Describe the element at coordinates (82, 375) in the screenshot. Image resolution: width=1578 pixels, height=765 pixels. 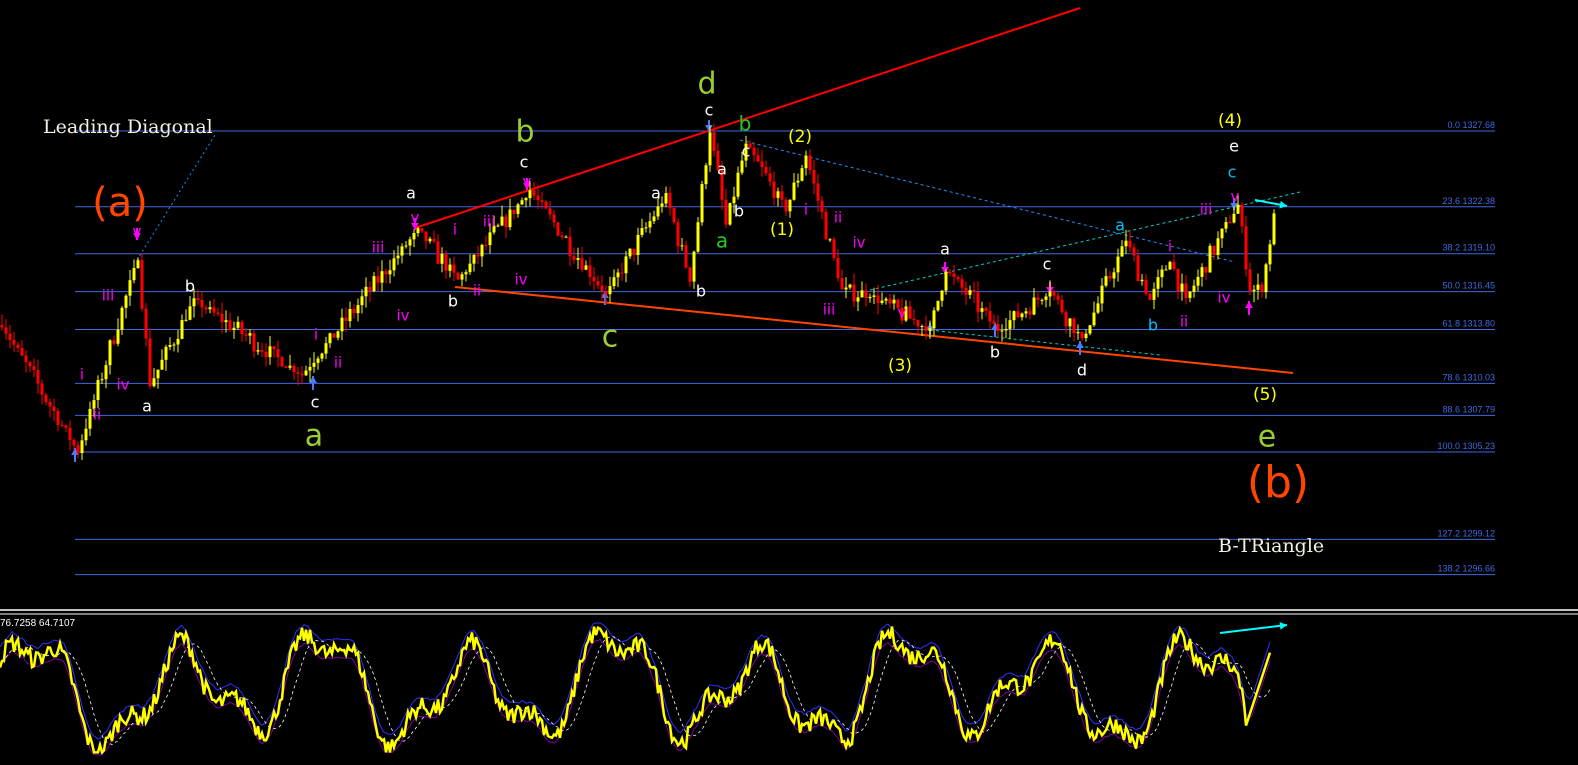
I see `wave-label: i` at that location.